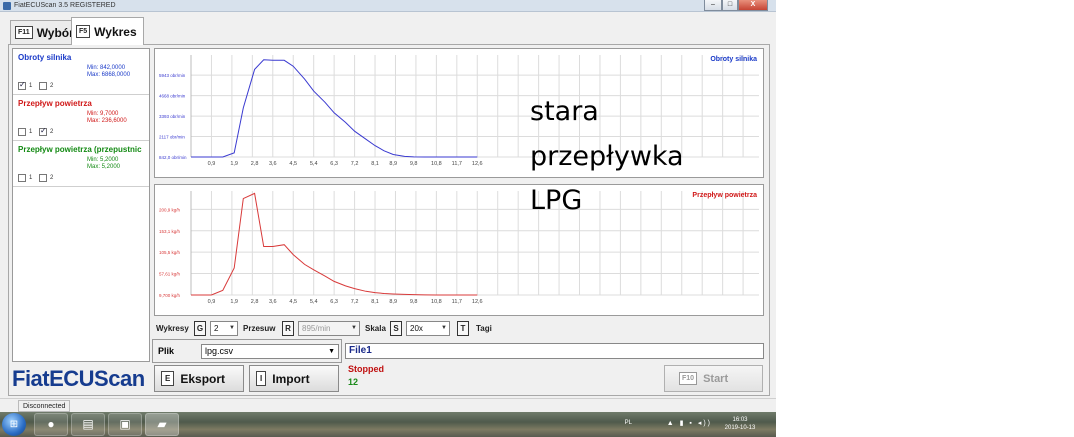 This screenshot has height=437, width=1074. Describe the element at coordinates (740, 424) in the screenshot. I see `clock: 16:03 2019-10-13` at that location.